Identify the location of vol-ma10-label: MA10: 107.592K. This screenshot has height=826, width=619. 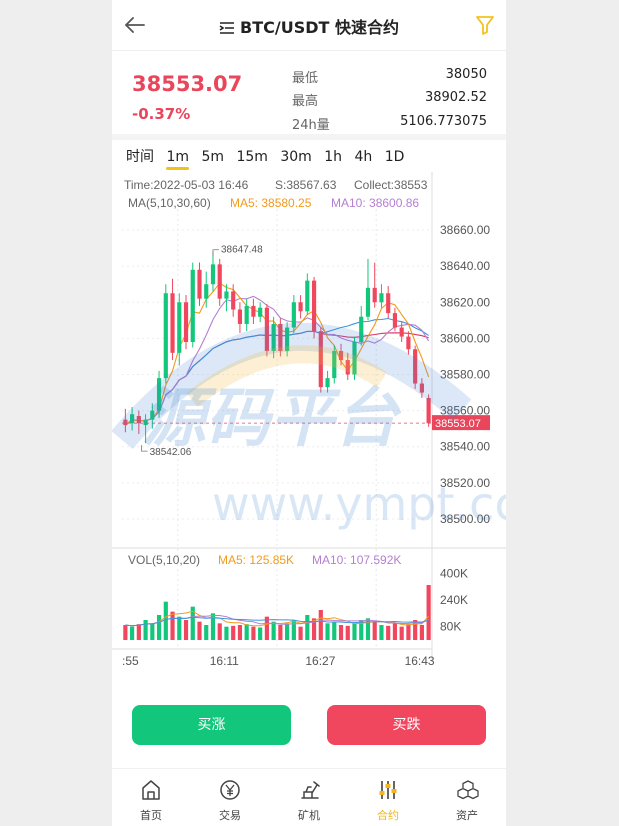
(356, 560).